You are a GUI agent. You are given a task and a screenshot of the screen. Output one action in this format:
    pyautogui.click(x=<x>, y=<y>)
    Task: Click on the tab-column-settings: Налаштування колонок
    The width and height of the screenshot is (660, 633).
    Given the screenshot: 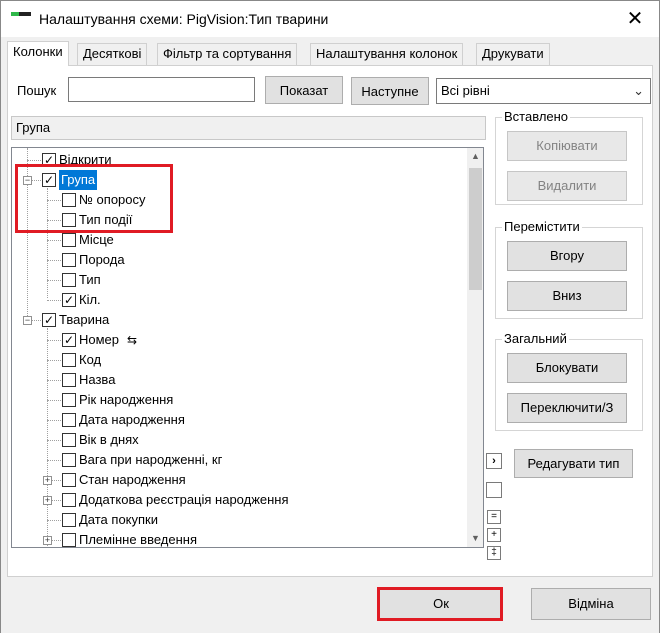 What is the action you would take?
    pyautogui.click(x=387, y=54)
    